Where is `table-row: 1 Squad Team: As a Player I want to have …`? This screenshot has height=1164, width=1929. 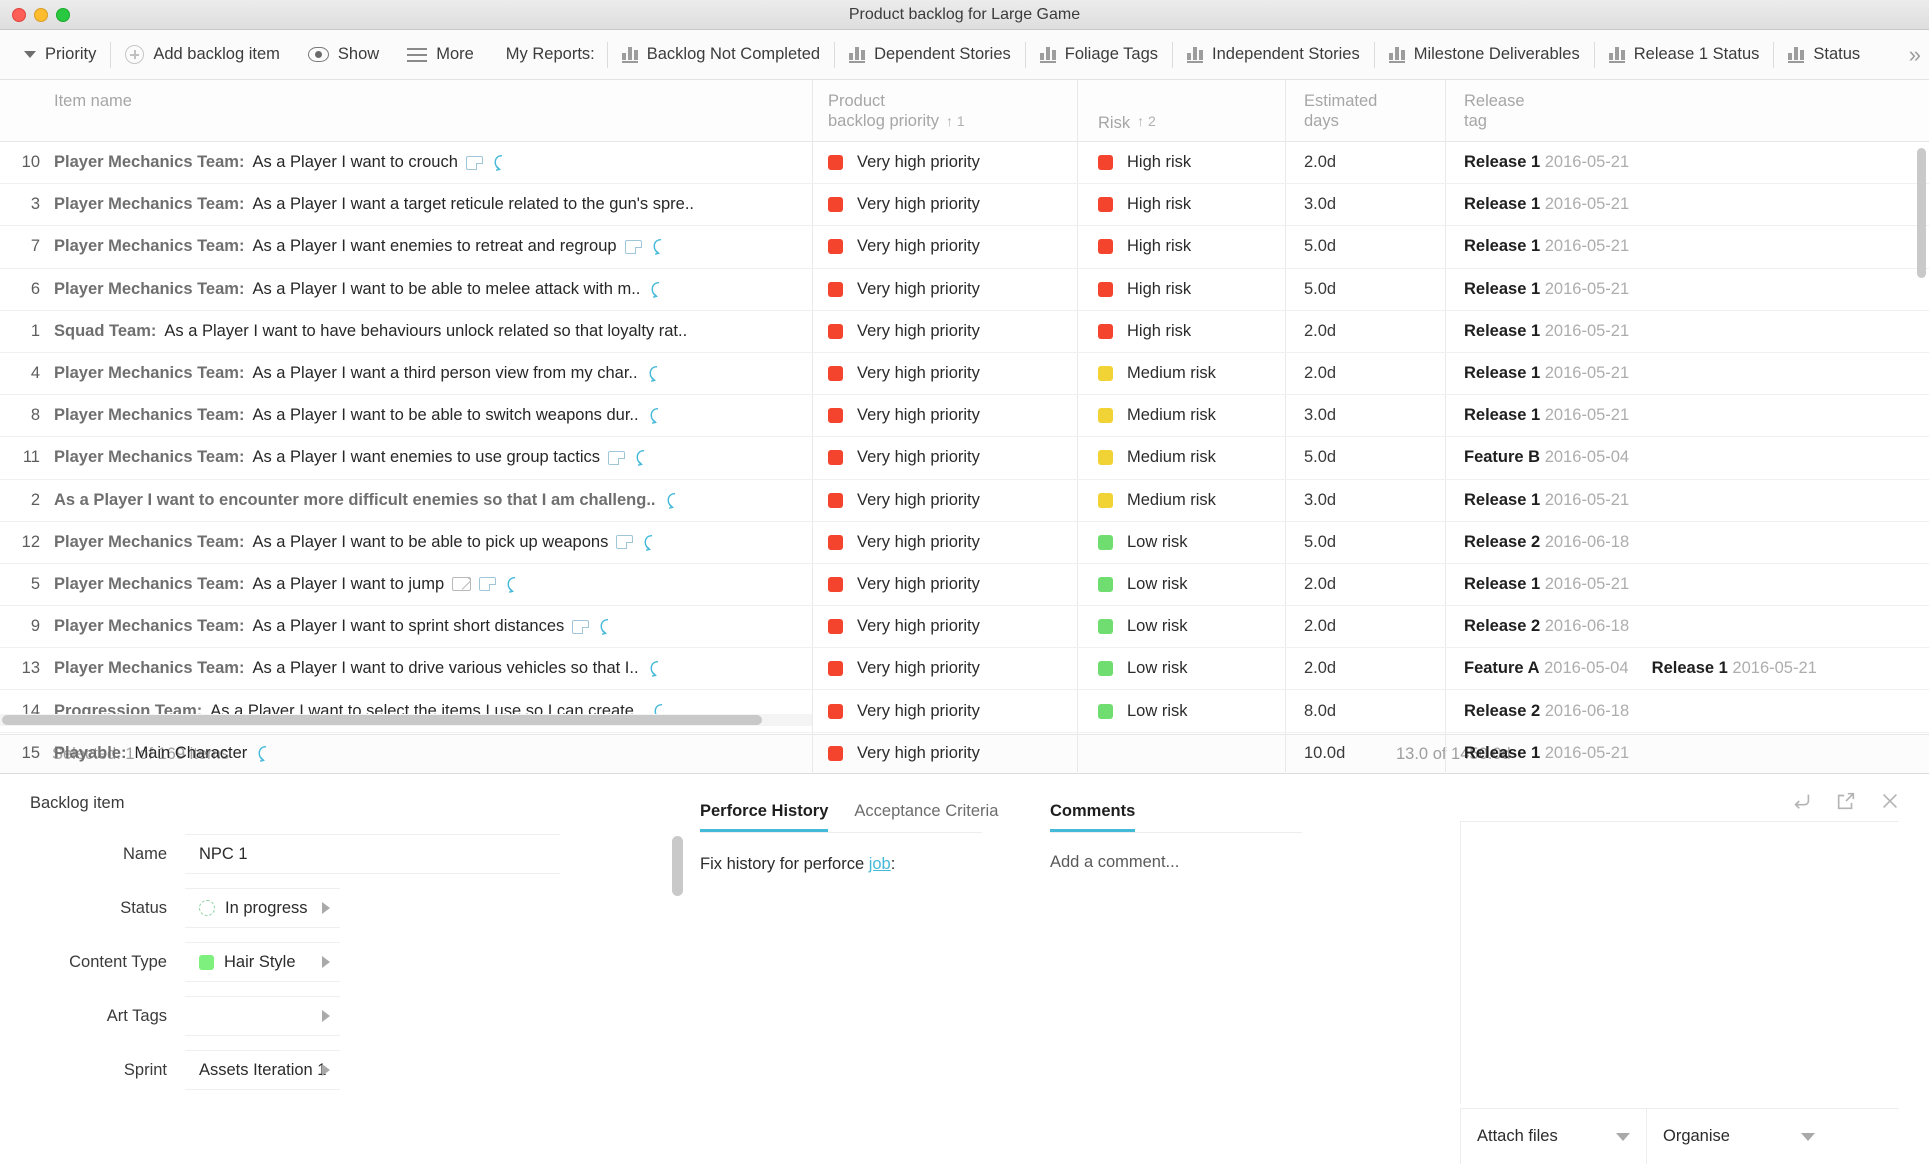 table-row: 1 Squad Team: As a Player I want to have … is located at coordinates (964, 331).